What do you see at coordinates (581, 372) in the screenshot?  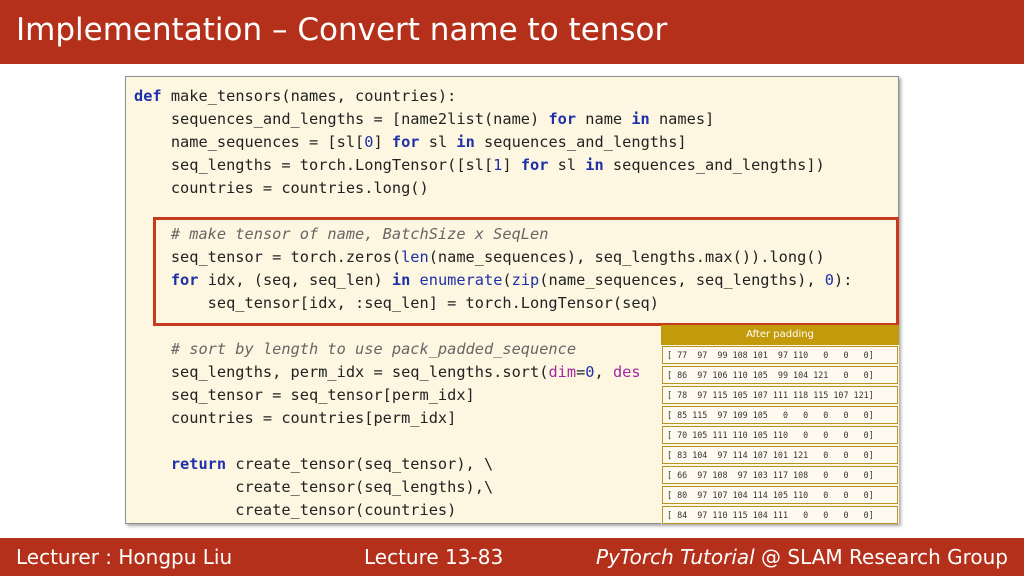 I see `code-token: =` at bounding box center [581, 372].